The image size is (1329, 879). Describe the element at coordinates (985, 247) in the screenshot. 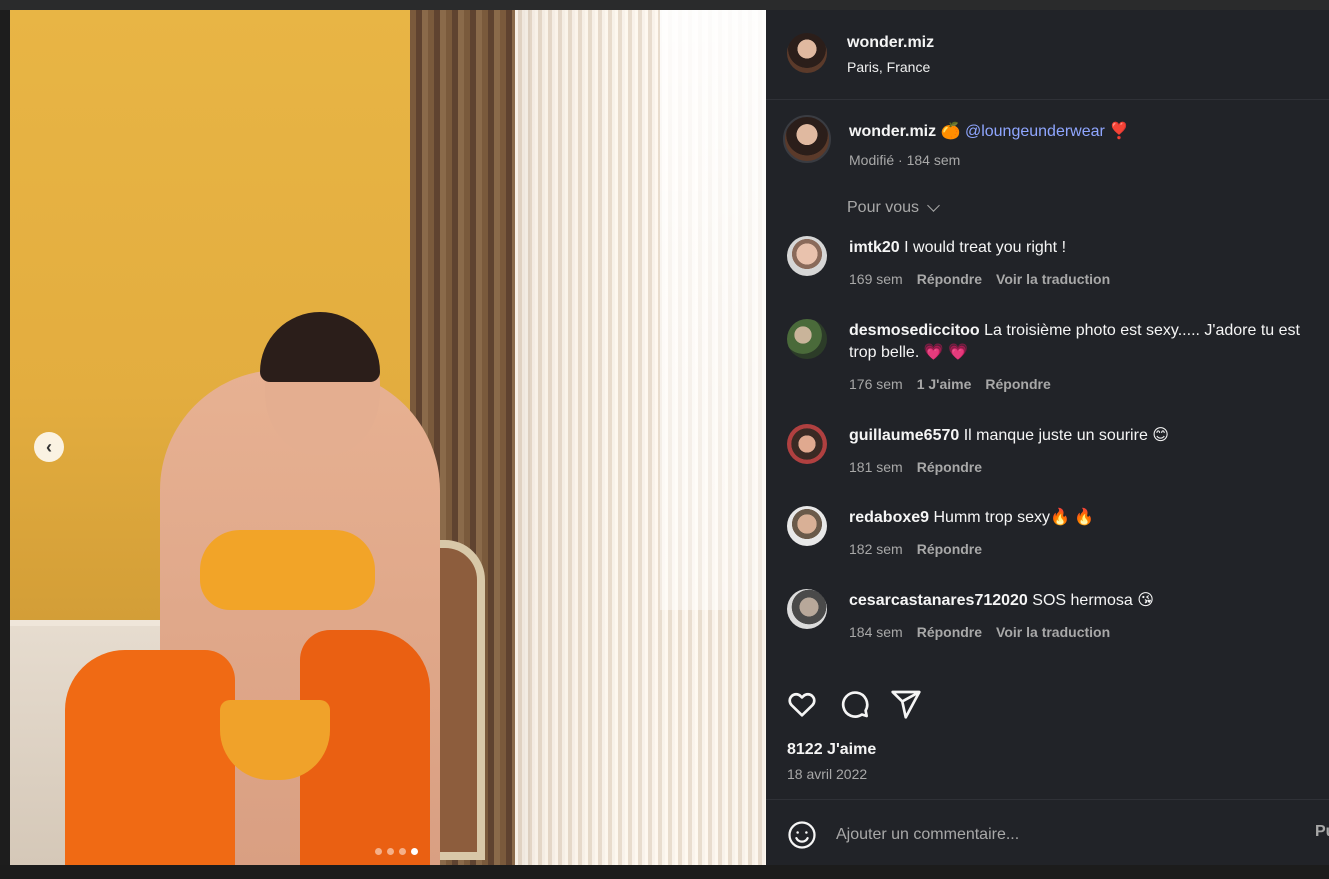

I see `comment-text: I would treat you right !` at that location.